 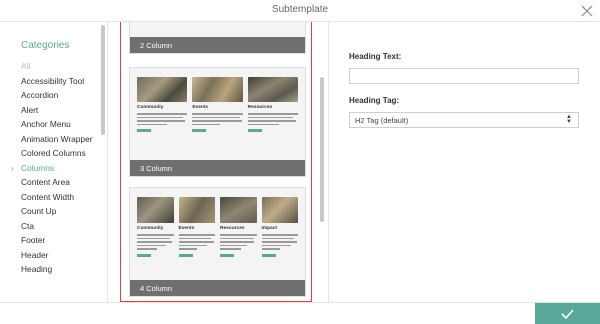 I want to click on sidebar-item-label: Accessibility Tool, so click(x=53, y=80).